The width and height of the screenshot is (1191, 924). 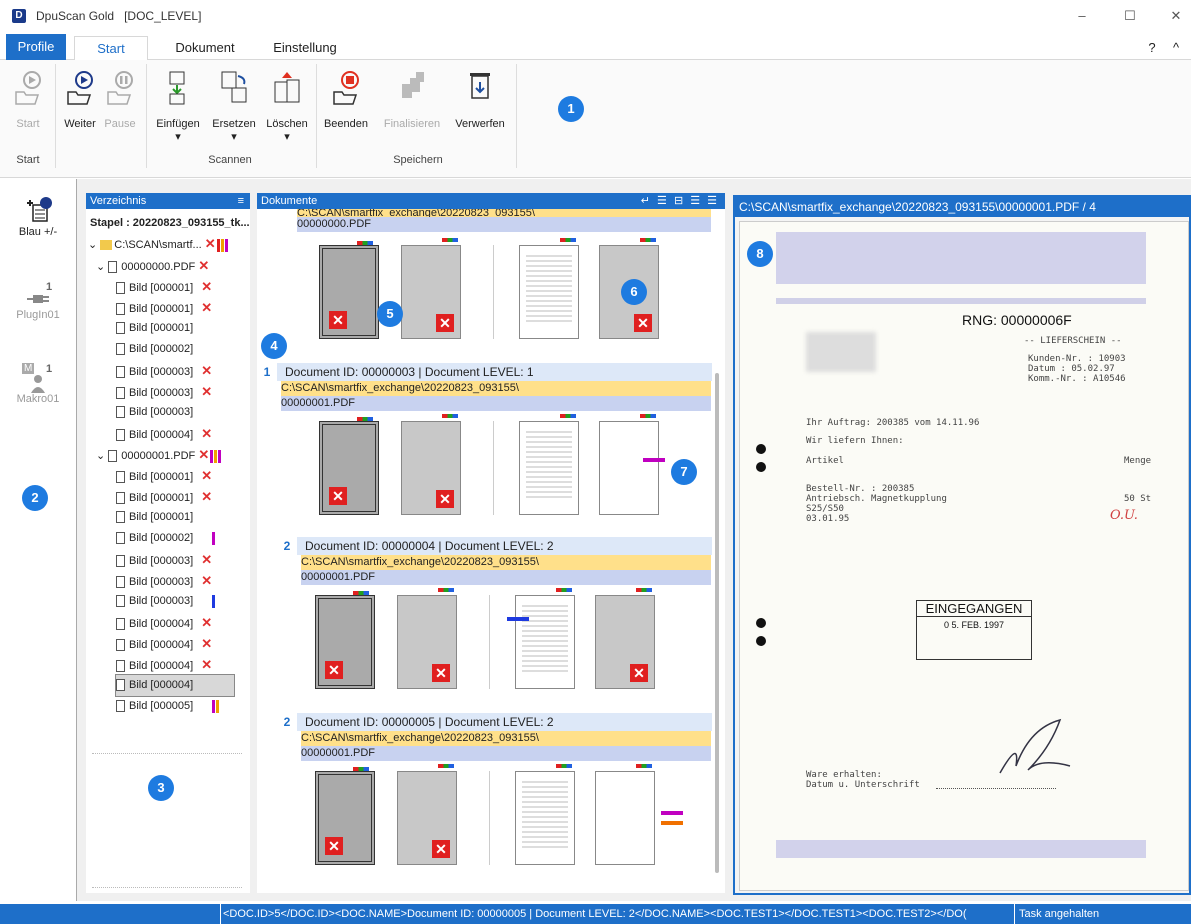 I want to click on document-level-number: 1, so click(x=267, y=372).